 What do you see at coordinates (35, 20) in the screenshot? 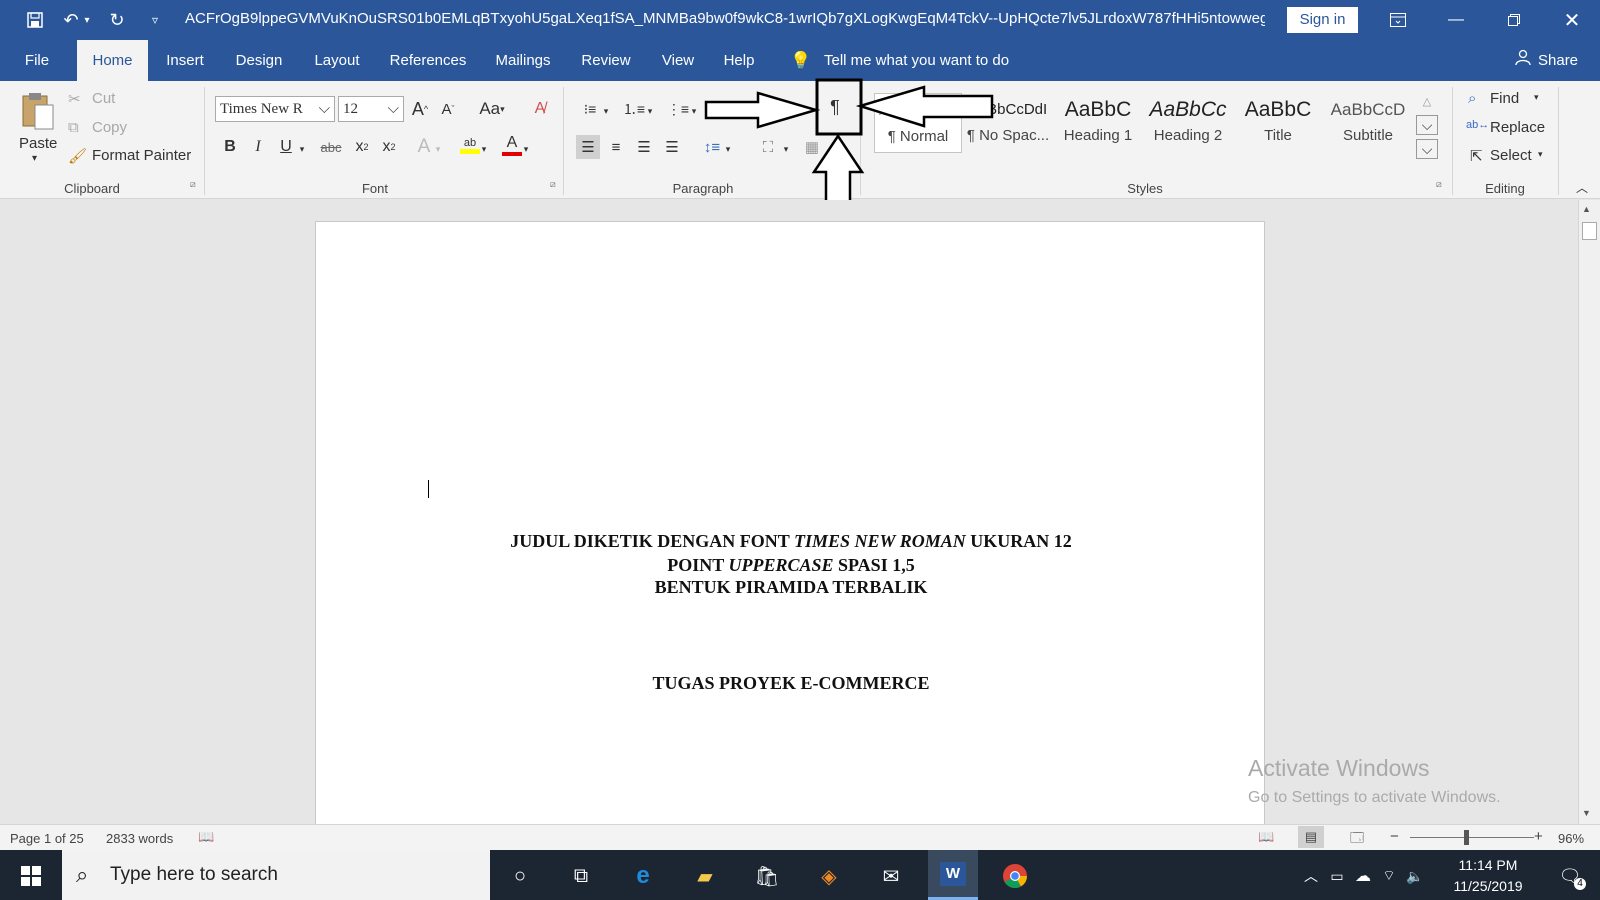
I see `save-icon` at bounding box center [35, 20].